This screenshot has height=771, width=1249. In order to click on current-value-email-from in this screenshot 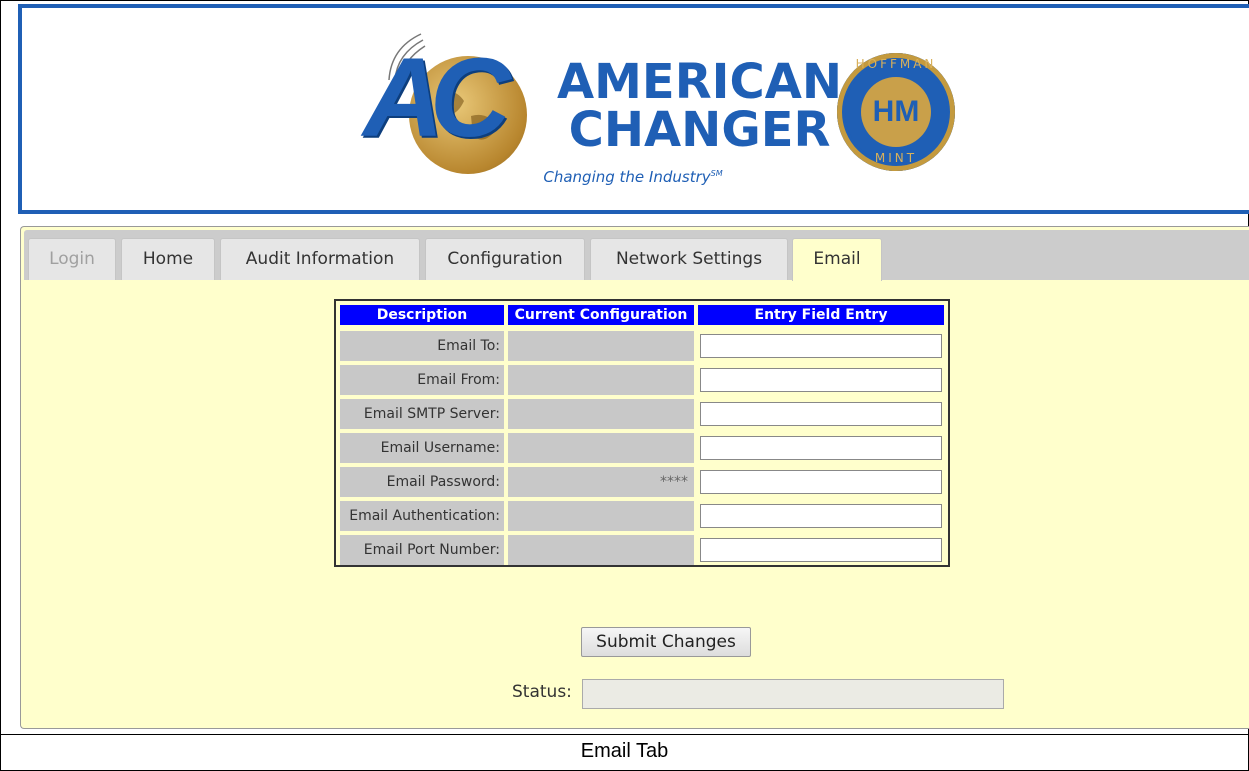, I will do `click(601, 380)`.